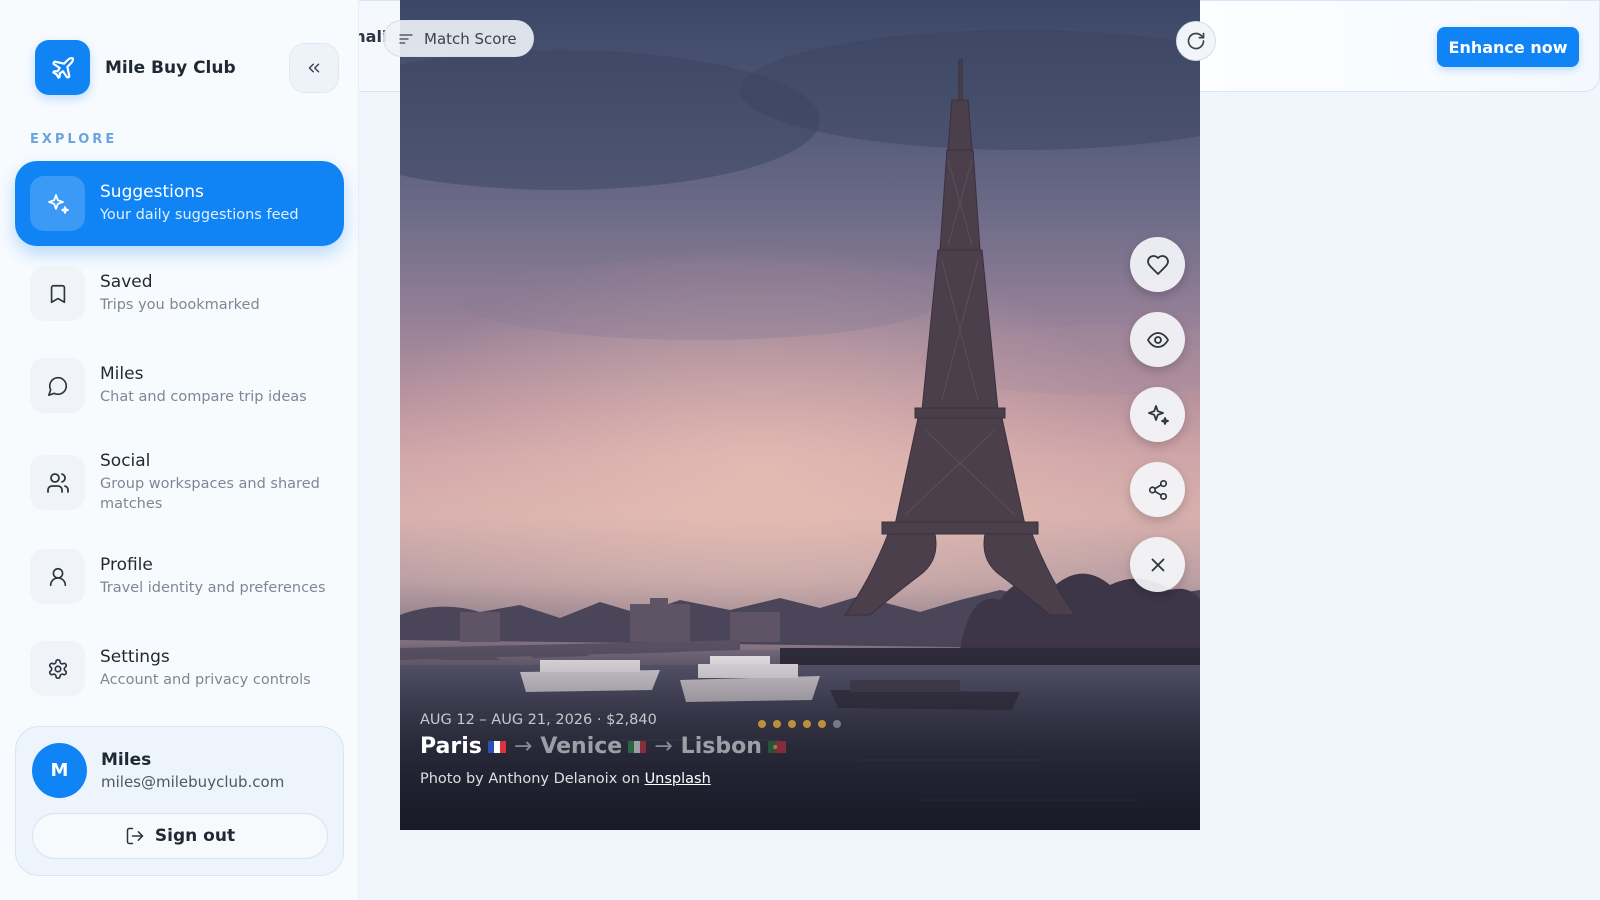 This screenshot has height=900, width=1600. I want to click on user-card: M Miles miles@milebuyclub.com Sign out, so click(179, 801).